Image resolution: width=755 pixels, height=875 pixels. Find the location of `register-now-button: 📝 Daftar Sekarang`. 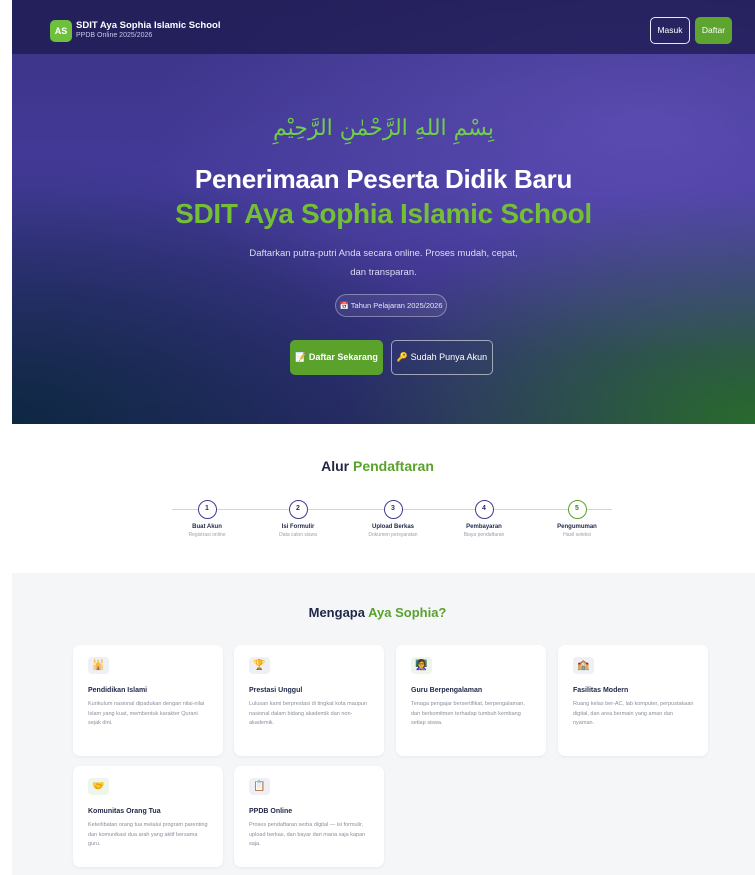

register-now-button: 📝 Daftar Sekarang is located at coordinates (336, 357).